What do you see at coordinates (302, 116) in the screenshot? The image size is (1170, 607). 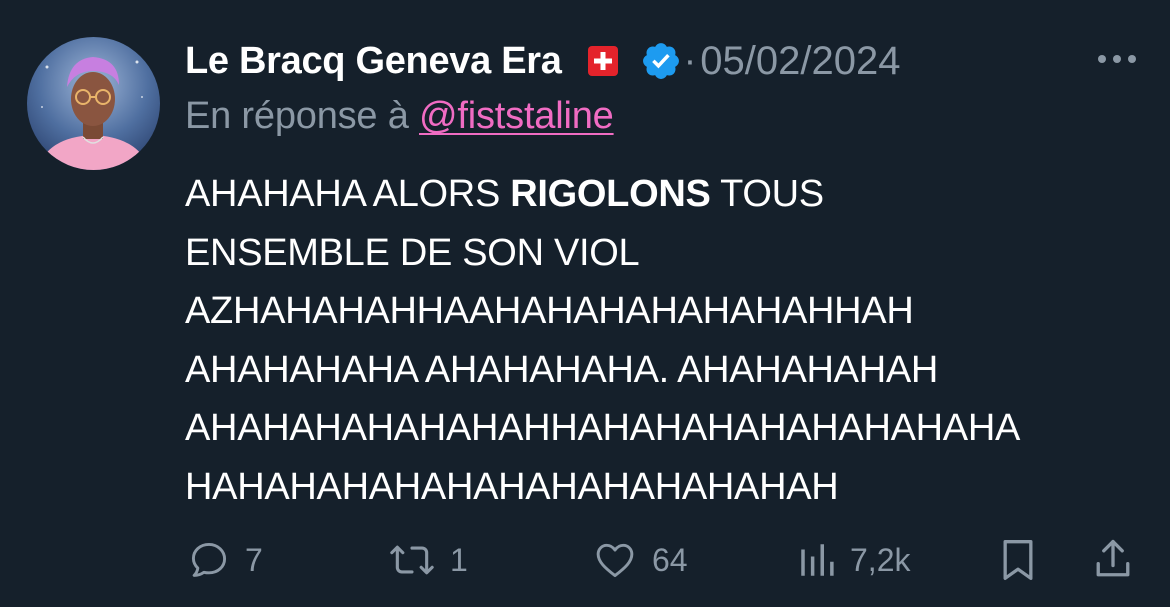 I see `reply-prefix: En réponse à` at bounding box center [302, 116].